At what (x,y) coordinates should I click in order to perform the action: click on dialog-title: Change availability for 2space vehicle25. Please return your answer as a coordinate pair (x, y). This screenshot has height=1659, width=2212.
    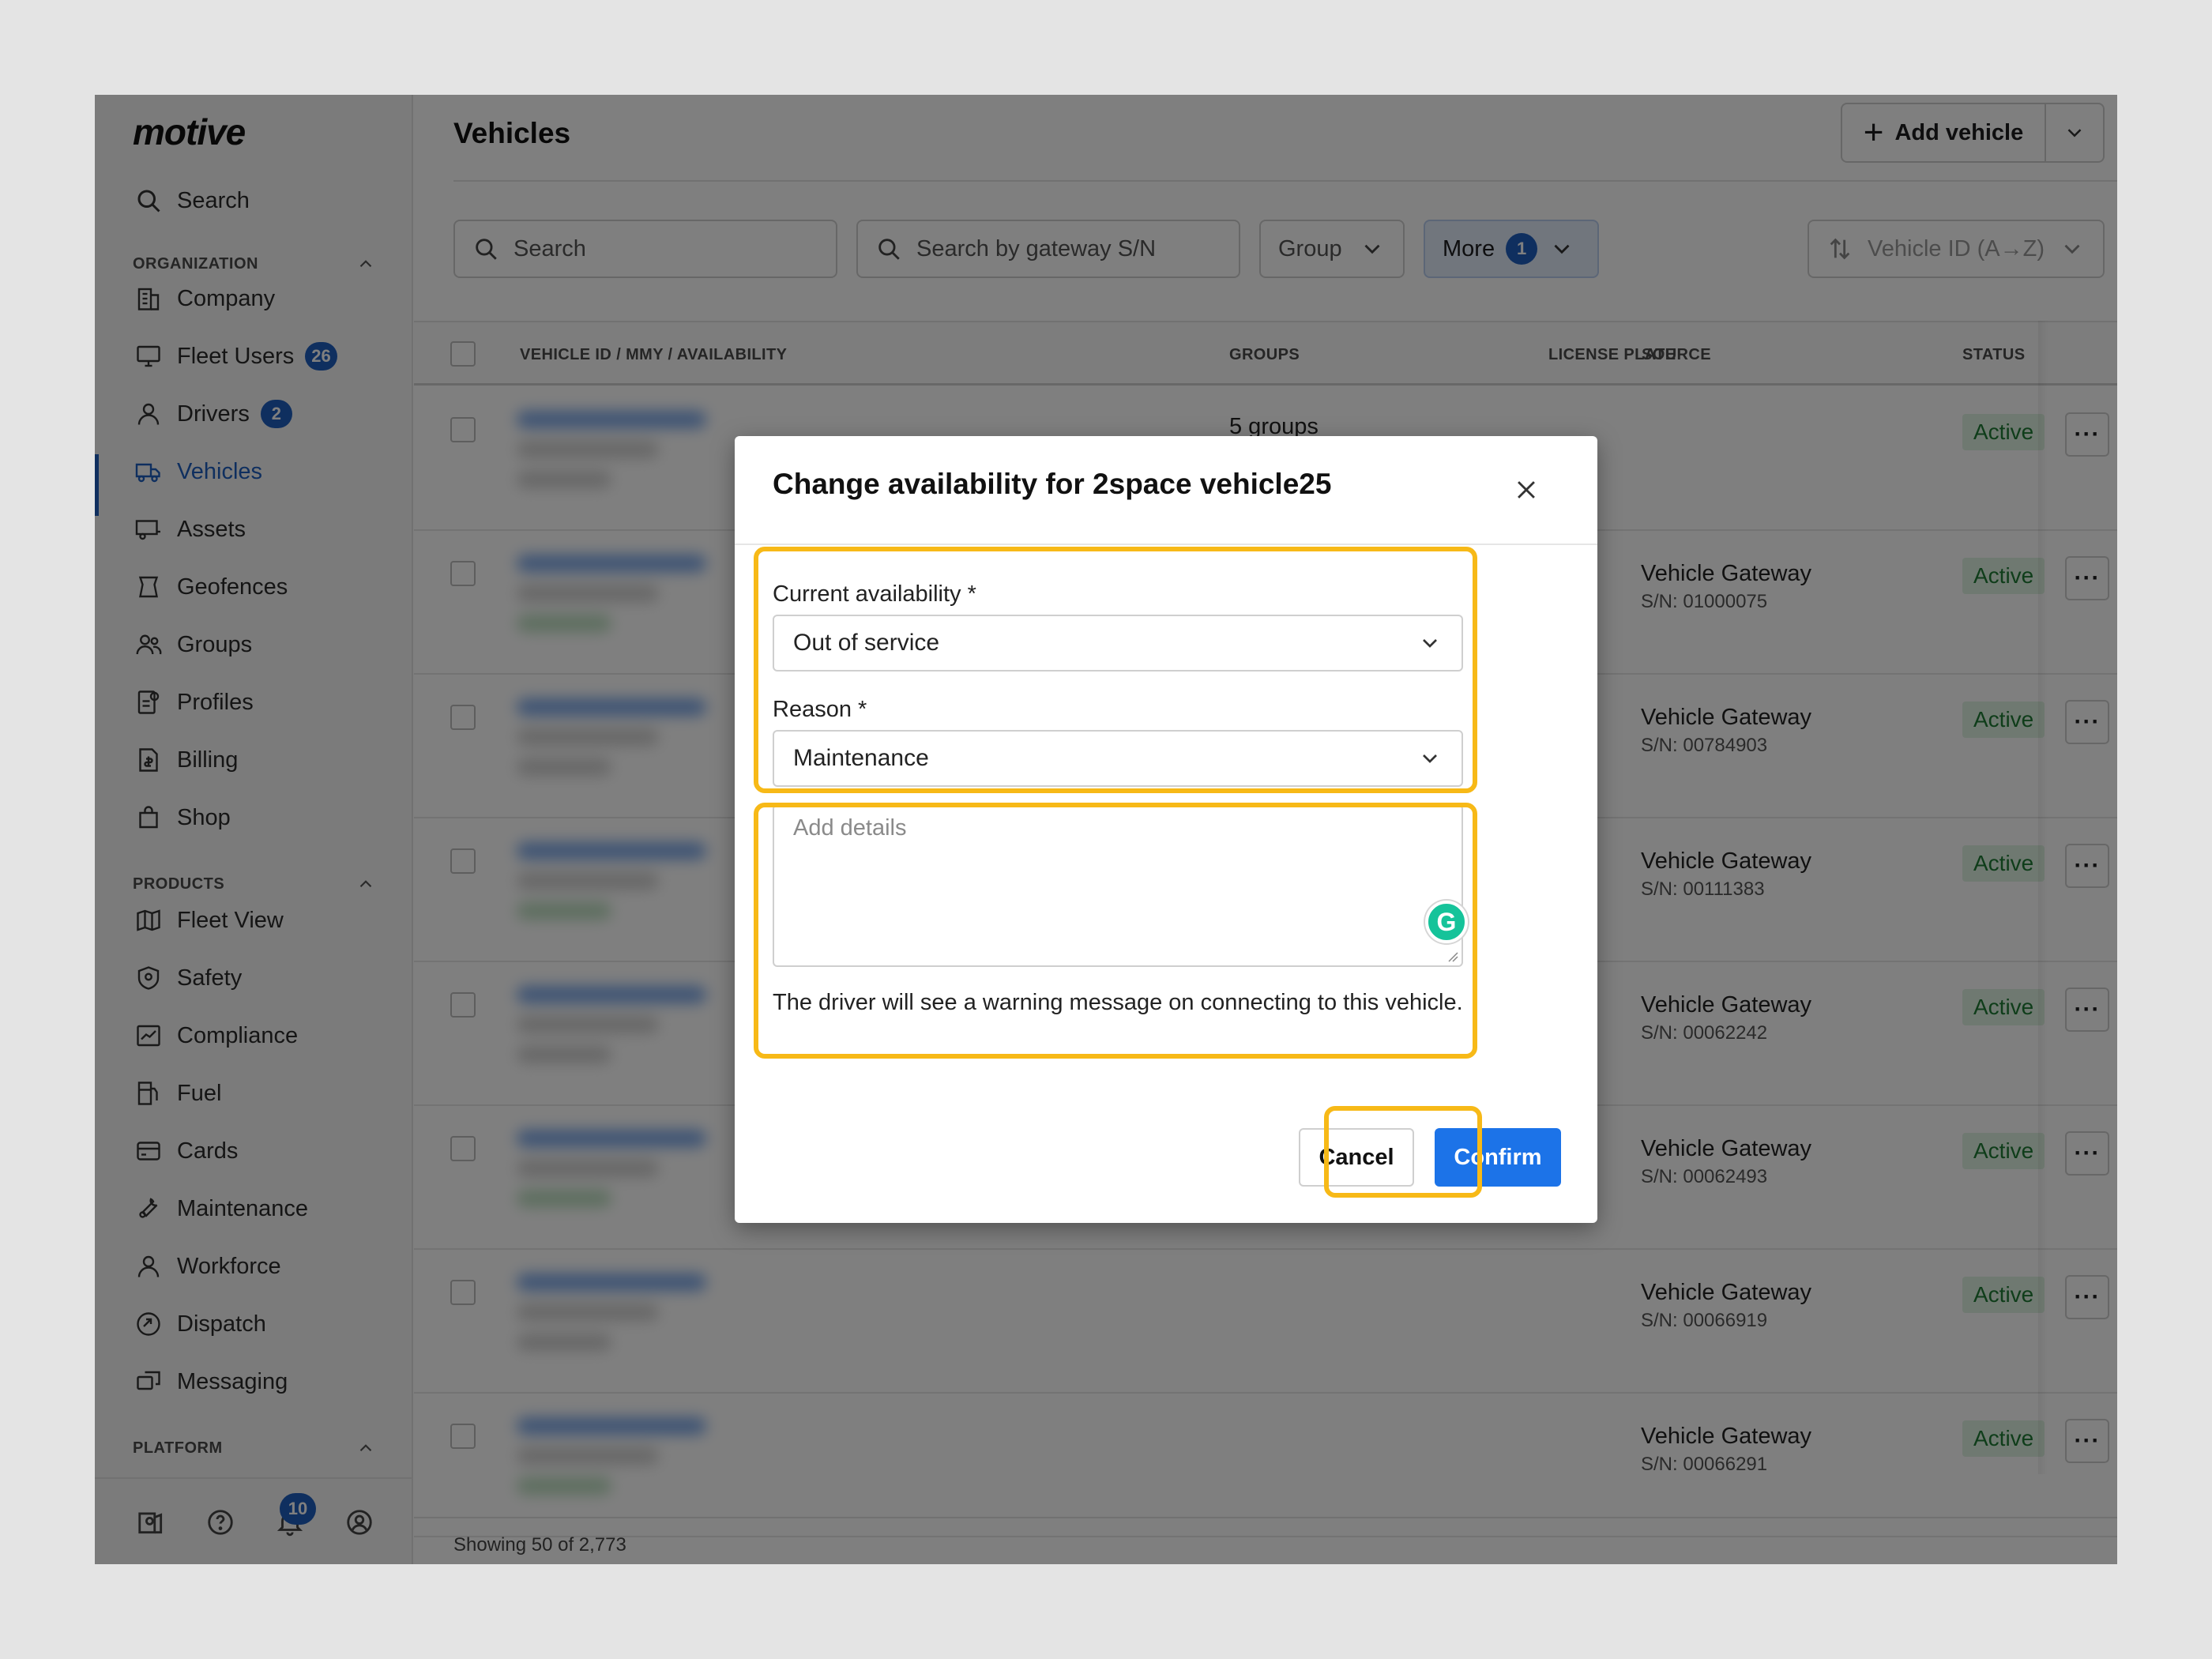
    Looking at the image, I should click on (1053, 484).